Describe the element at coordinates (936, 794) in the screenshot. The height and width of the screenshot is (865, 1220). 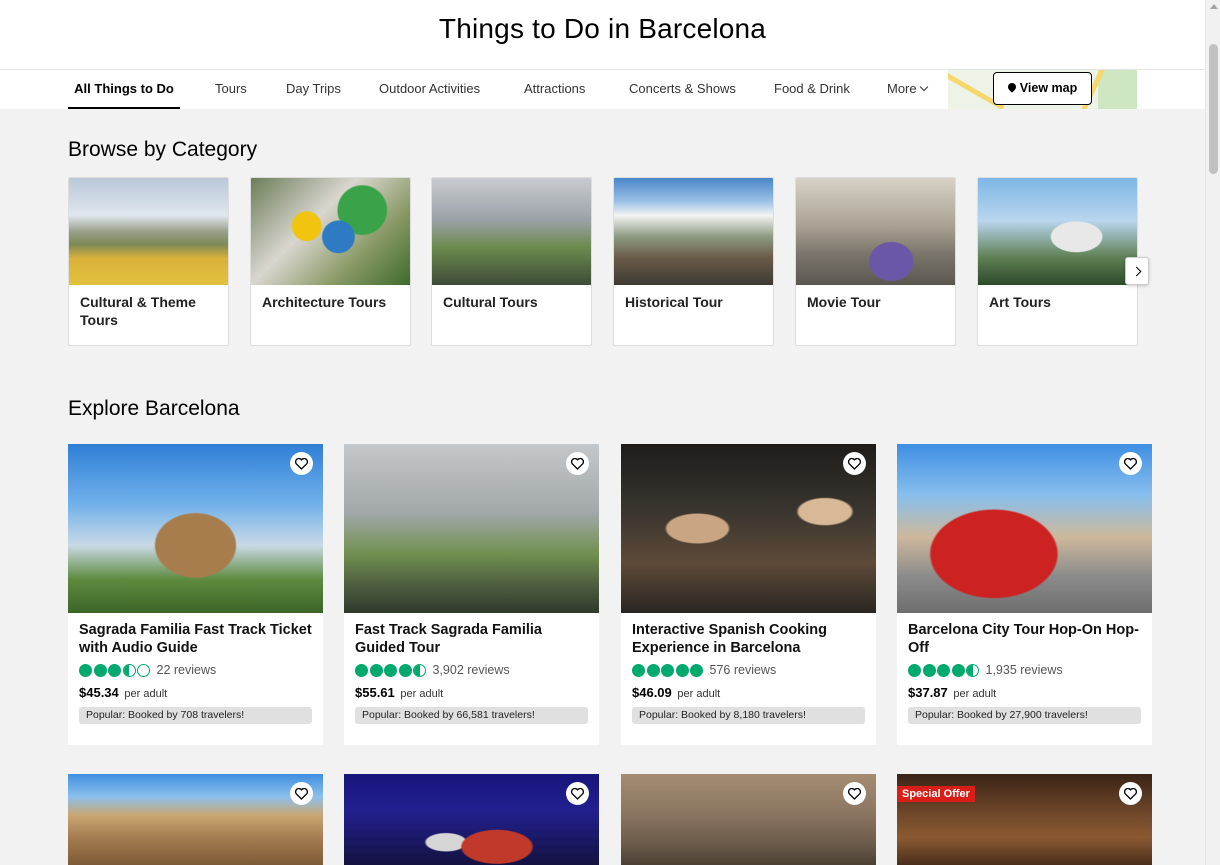
I see `special-offer-badge: Special Offer` at that location.